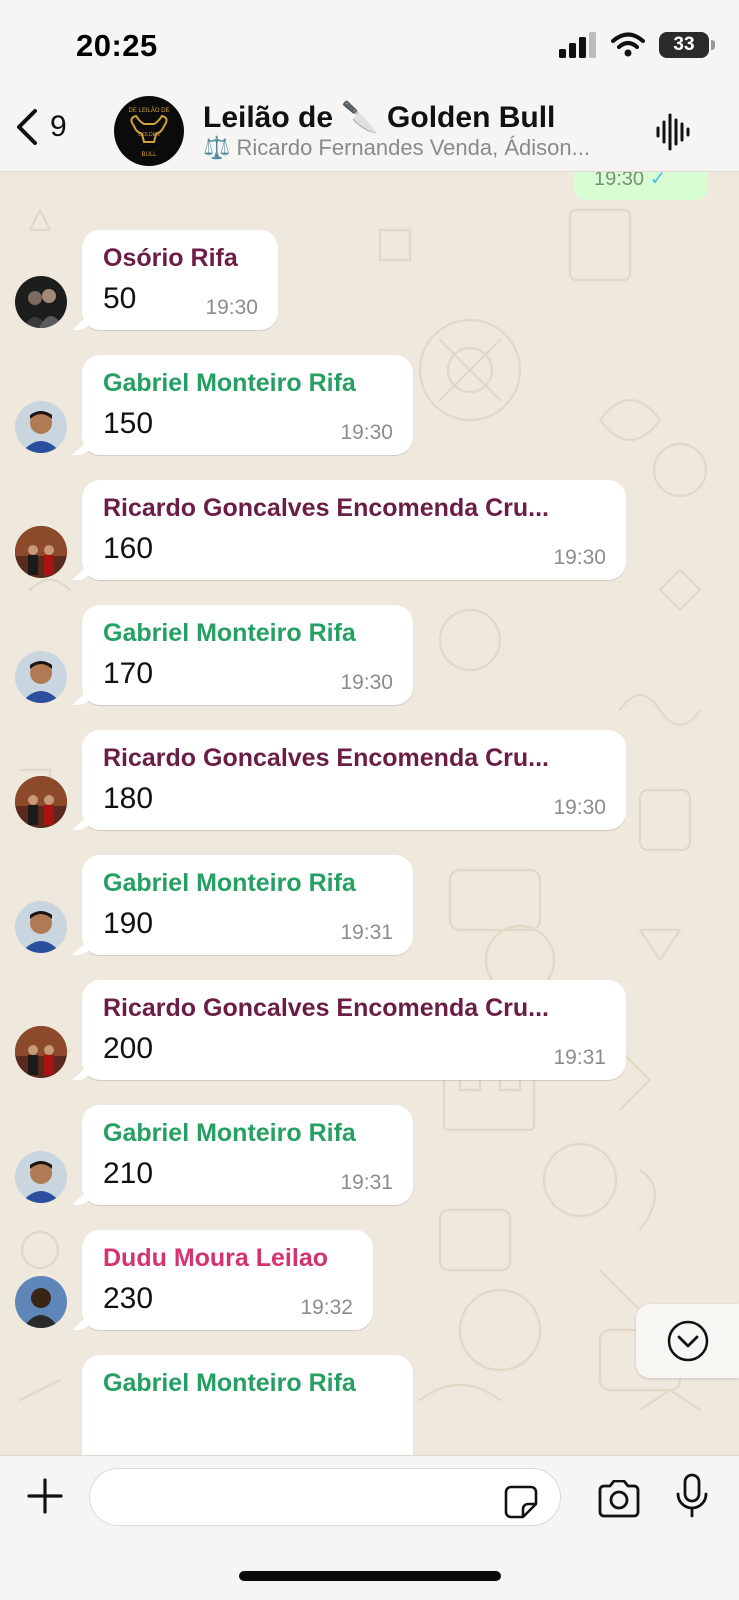 The width and height of the screenshot is (739, 1600). What do you see at coordinates (58, 126) in the screenshot?
I see `unread-count: 9` at bounding box center [58, 126].